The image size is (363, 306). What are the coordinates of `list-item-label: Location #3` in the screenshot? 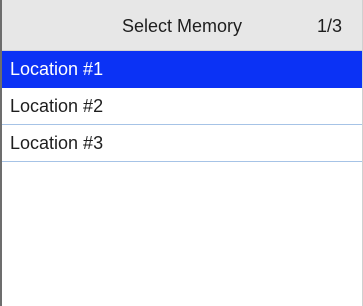 It's located at (57, 143).